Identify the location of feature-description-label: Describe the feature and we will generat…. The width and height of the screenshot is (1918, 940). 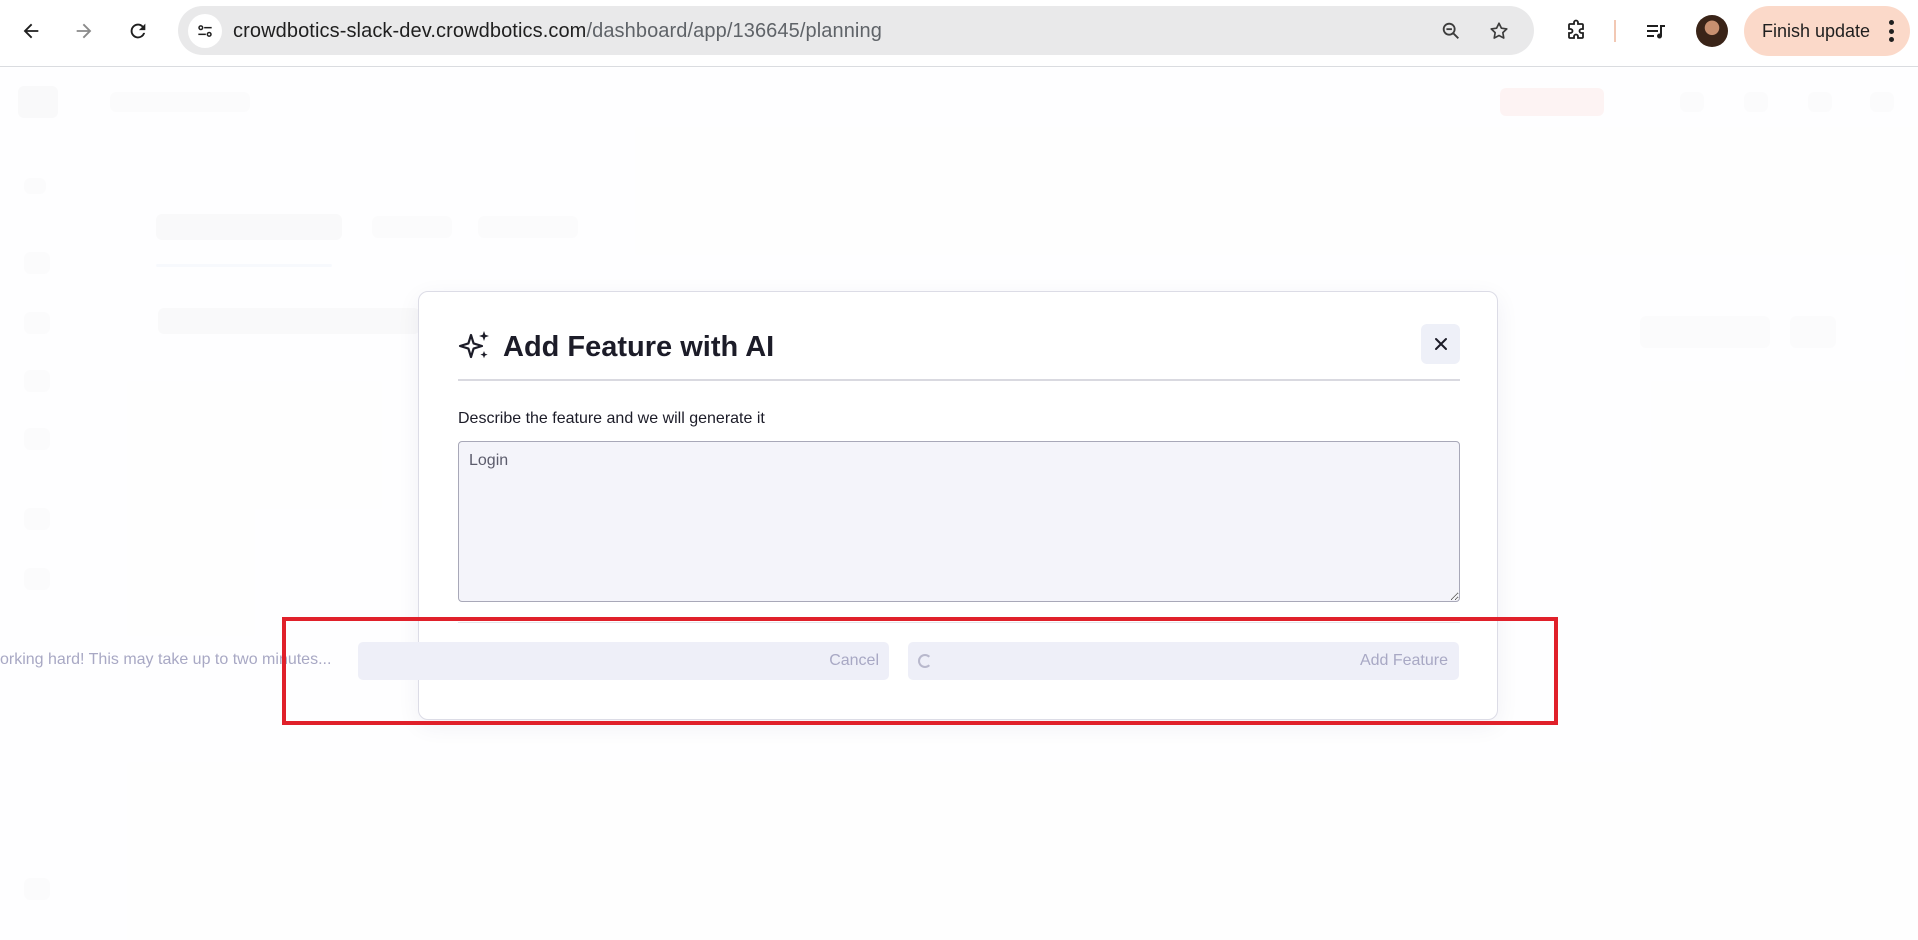
(611, 418).